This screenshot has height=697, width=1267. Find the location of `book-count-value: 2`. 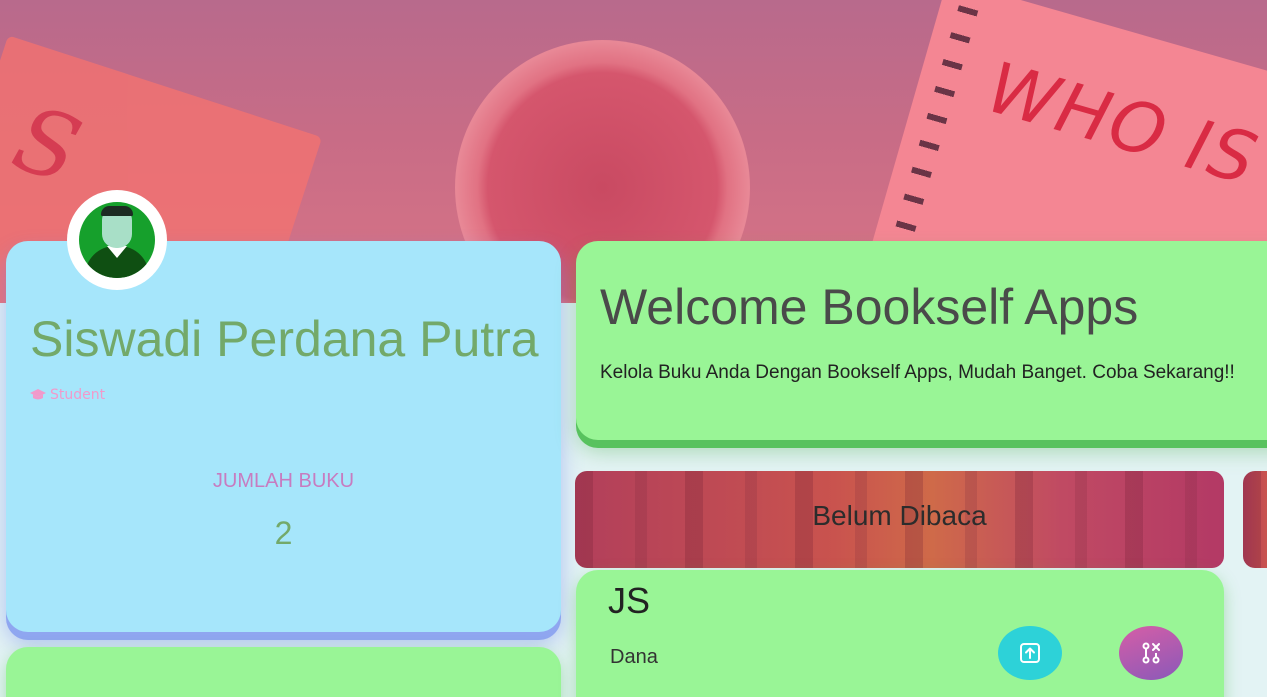

book-count-value: 2 is located at coordinates (283, 533).